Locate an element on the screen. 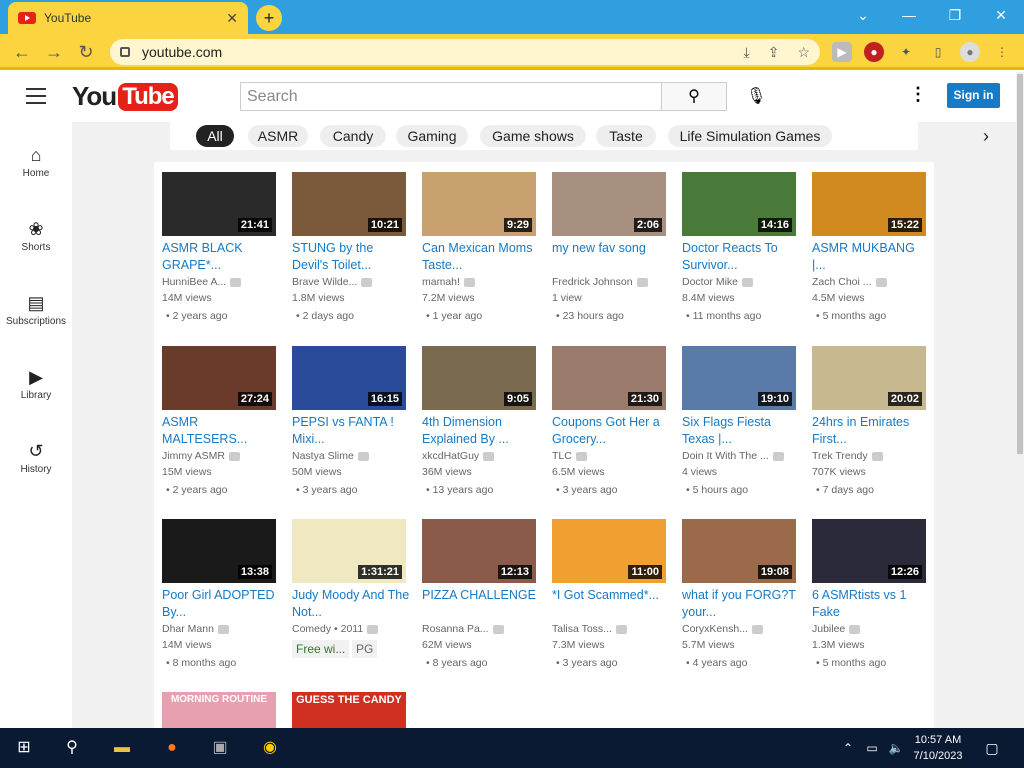 The image size is (1024, 768). side-panel-icon: ▯ is located at coordinates (938, 52).